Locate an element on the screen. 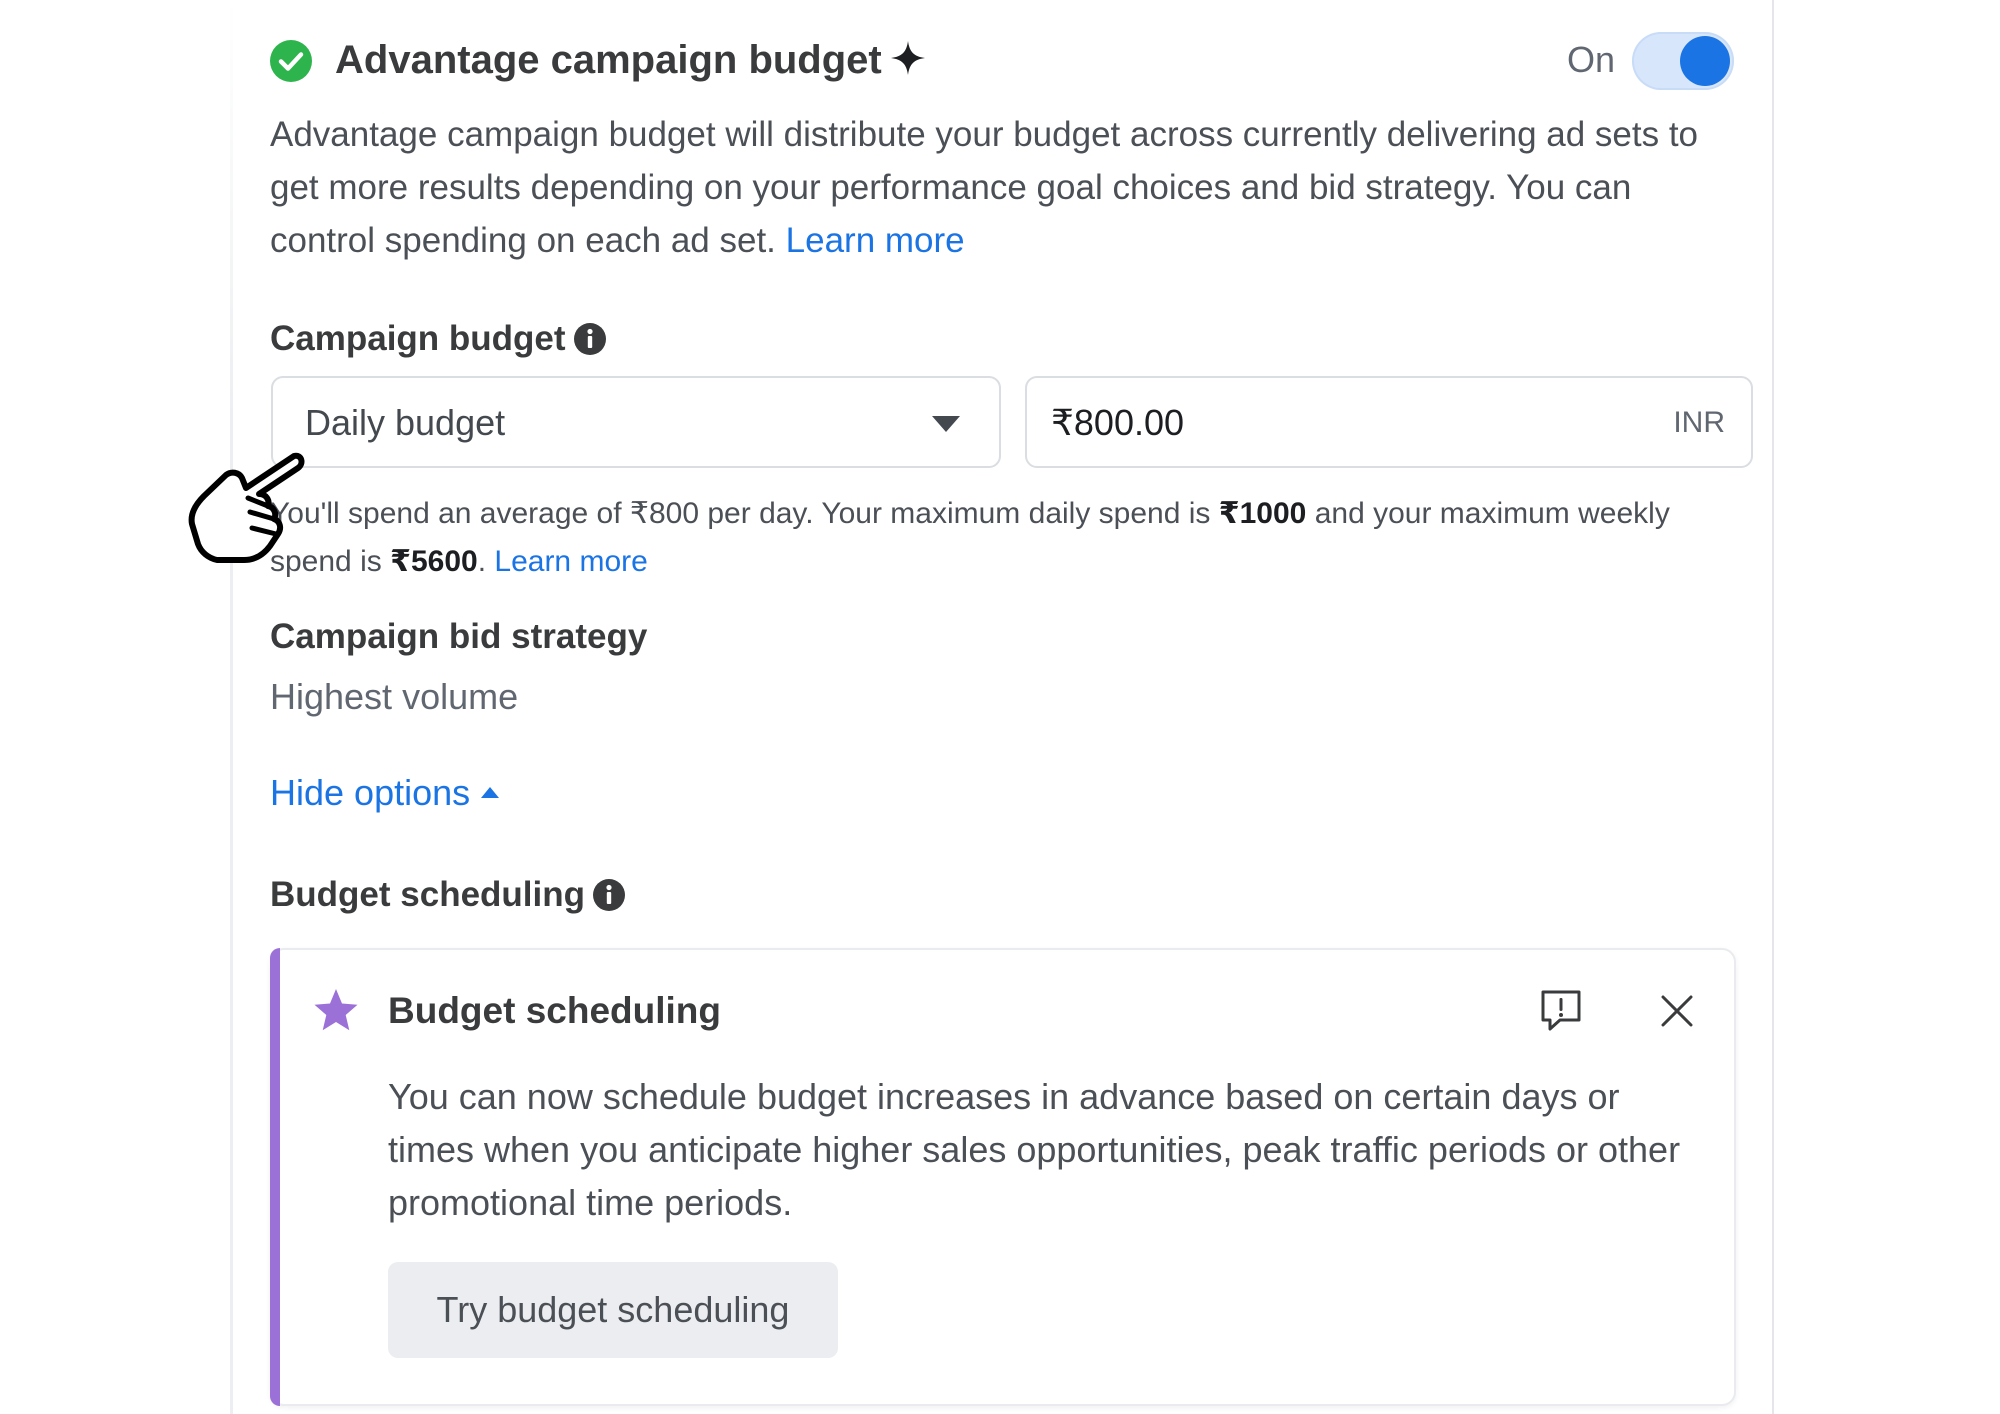 The height and width of the screenshot is (1414, 2000). budget-amount-field: ₹800.00 INR is located at coordinates (1389, 422).